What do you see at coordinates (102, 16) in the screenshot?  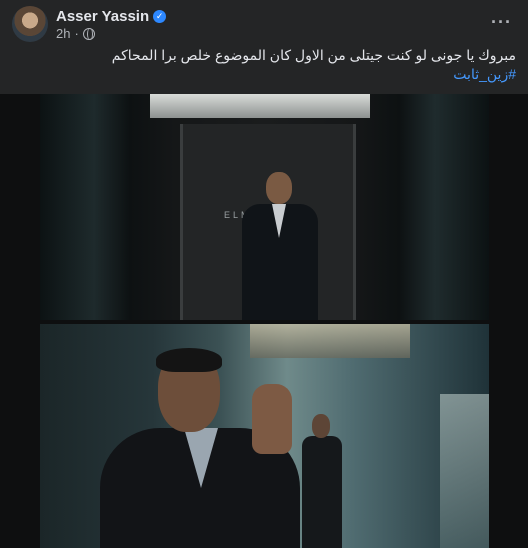 I see `author-name: Asser Yassin` at bounding box center [102, 16].